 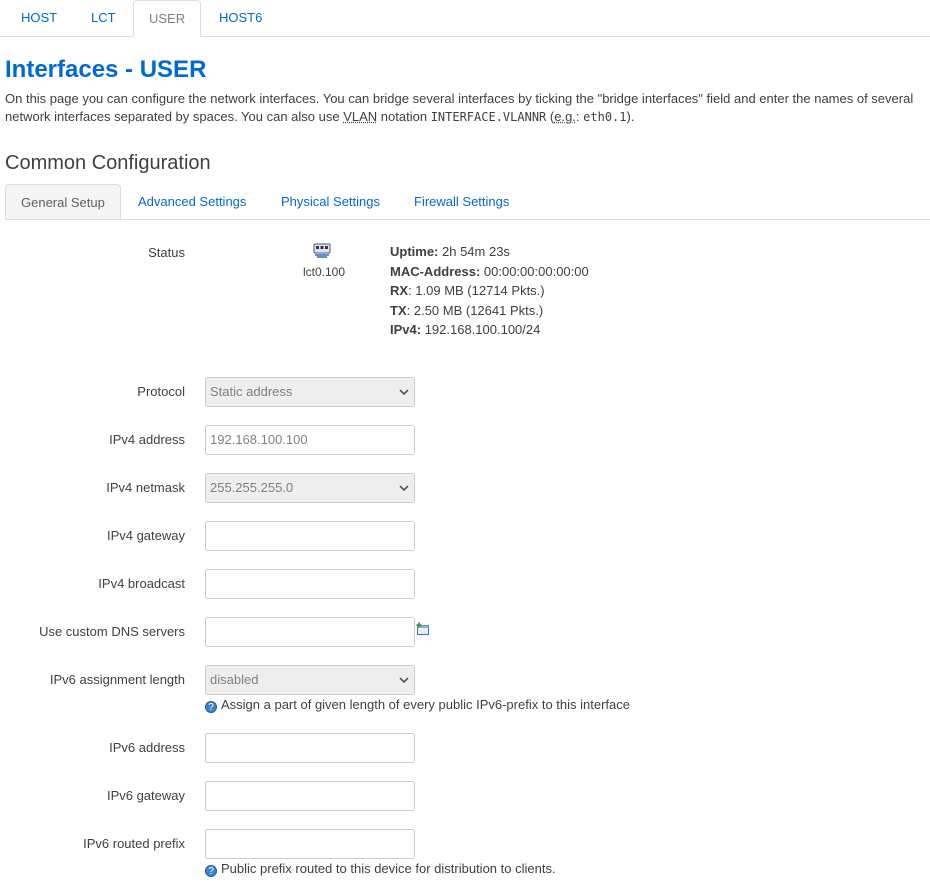 What do you see at coordinates (161, 391) in the screenshot?
I see `protocol-label: Protocol` at bounding box center [161, 391].